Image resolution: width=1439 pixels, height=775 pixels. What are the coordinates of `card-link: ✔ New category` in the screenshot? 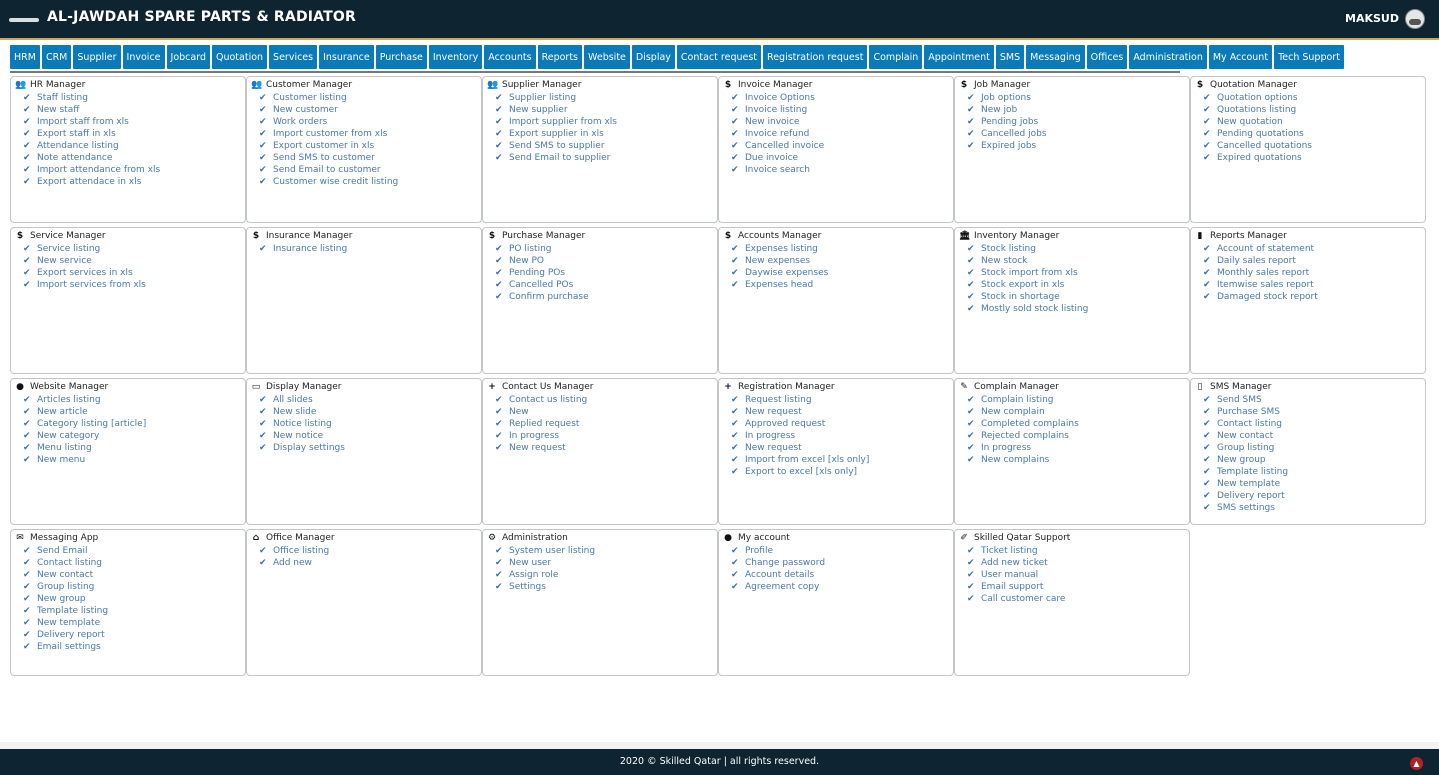 It's located at (84, 436).